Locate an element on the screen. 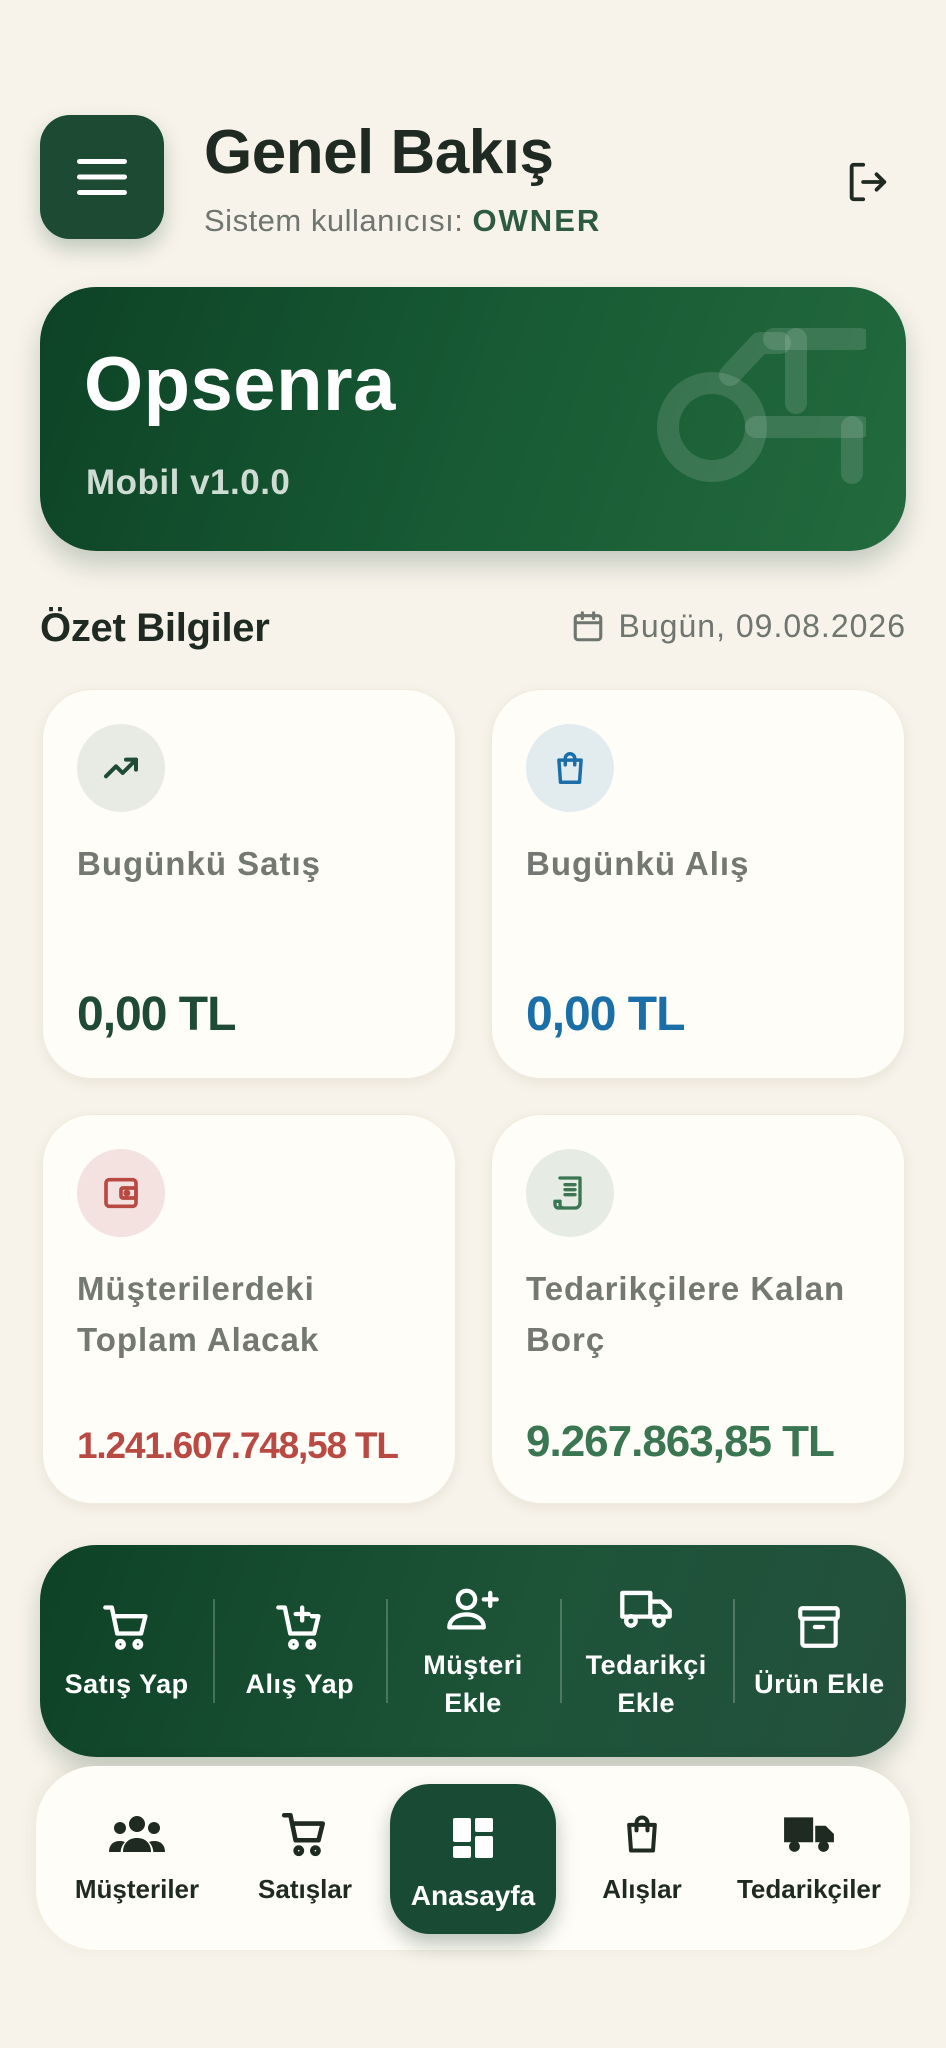 This screenshot has width=946, height=2048. trending-up-icon is located at coordinates (121, 768).